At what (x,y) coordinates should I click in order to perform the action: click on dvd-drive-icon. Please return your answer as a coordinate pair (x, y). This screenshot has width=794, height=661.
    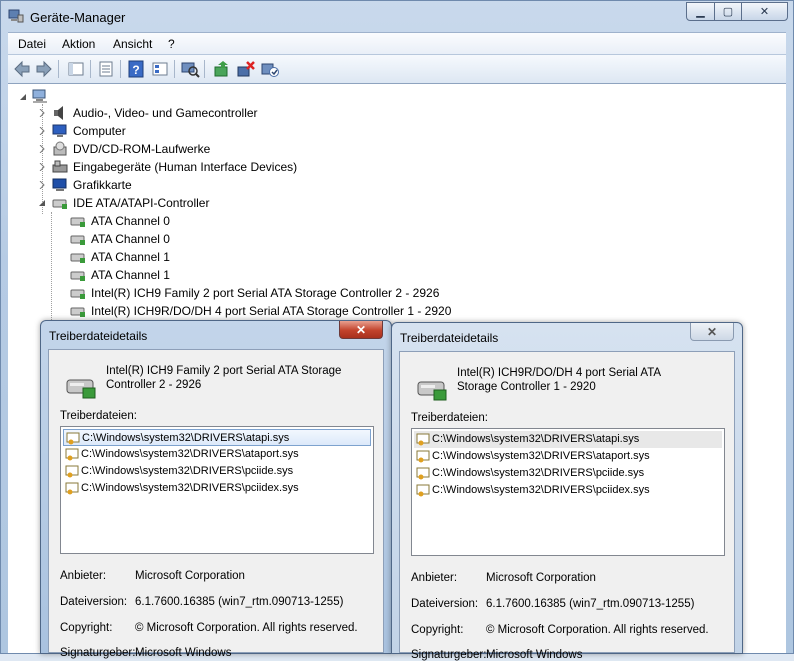
    Looking at the image, I should click on (60, 148).